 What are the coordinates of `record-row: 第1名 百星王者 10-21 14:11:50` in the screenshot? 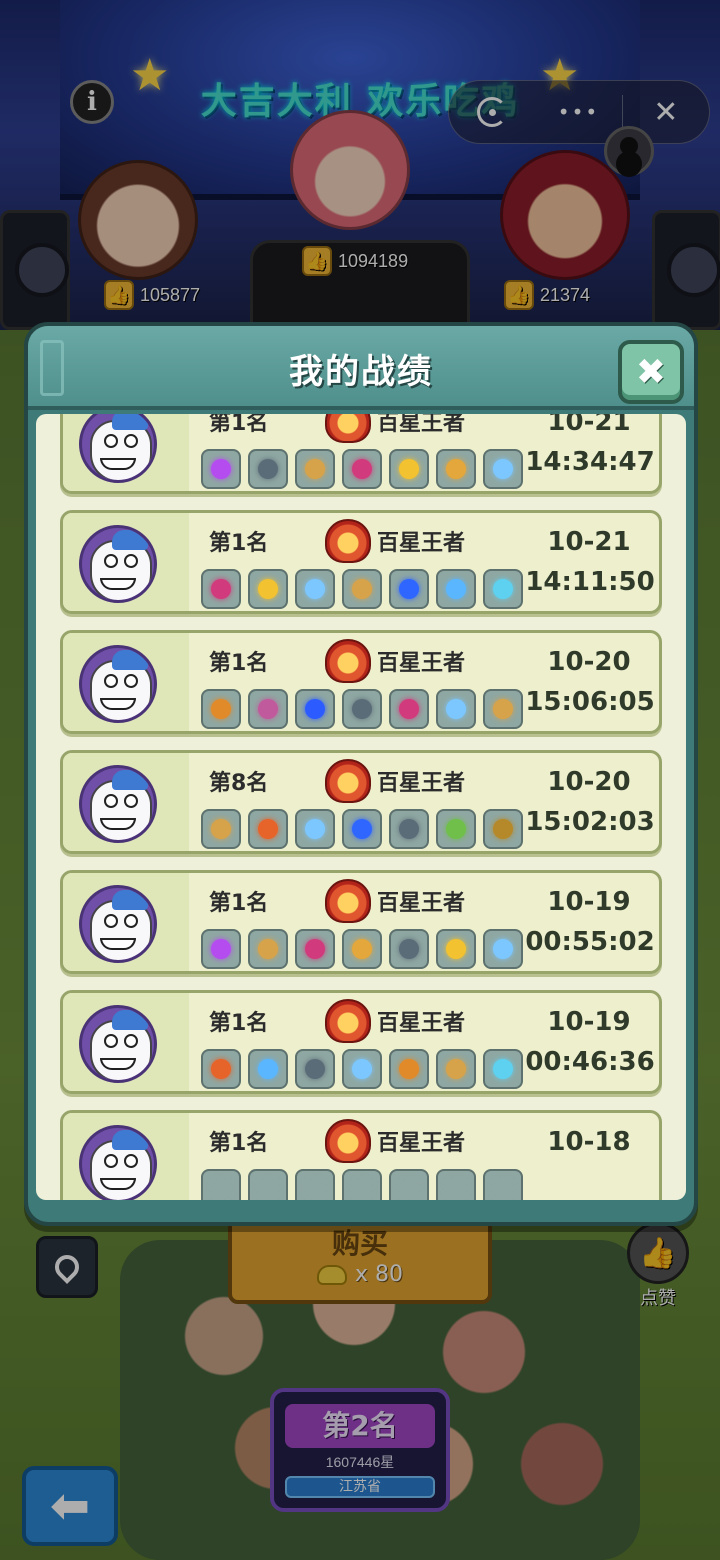 It's located at (361, 562).